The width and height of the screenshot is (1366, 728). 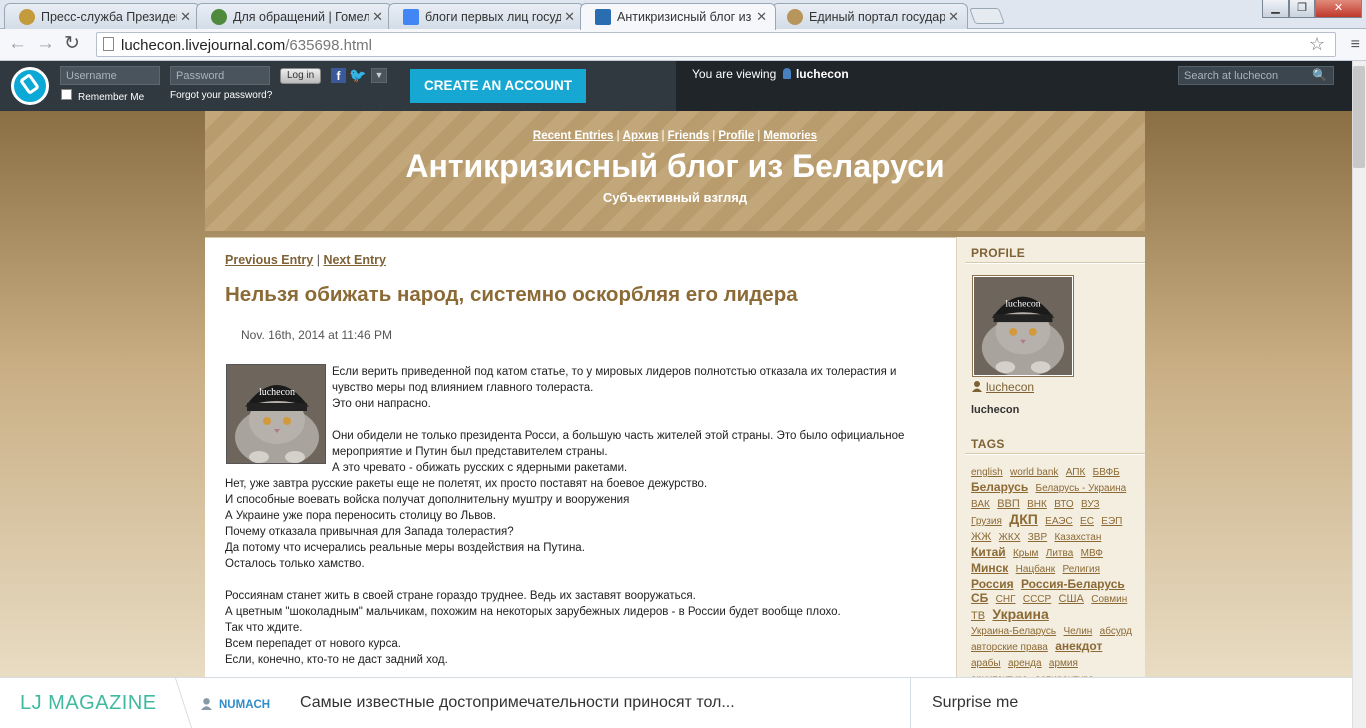 I want to click on tag-link: Украина-Беларусь, so click(x=1013, y=631).